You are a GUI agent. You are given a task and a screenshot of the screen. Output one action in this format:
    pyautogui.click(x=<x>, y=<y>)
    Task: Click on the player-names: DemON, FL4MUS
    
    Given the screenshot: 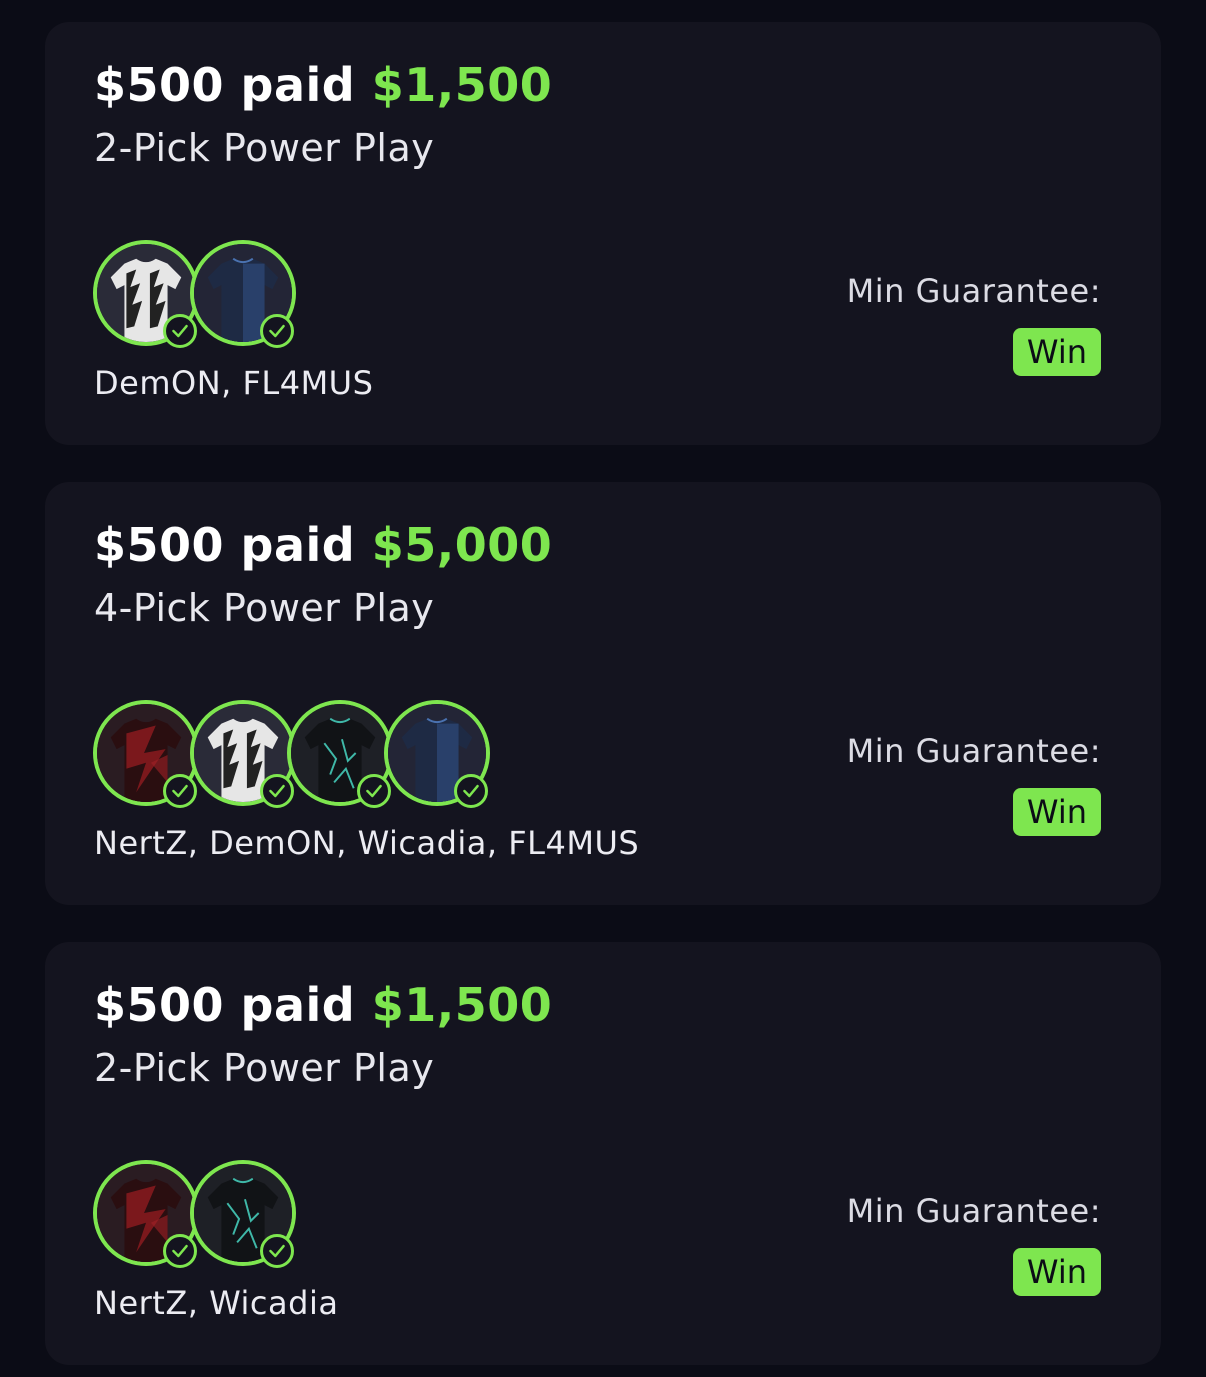 What is the action you would take?
    pyautogui.click(x=234, y=383)
    